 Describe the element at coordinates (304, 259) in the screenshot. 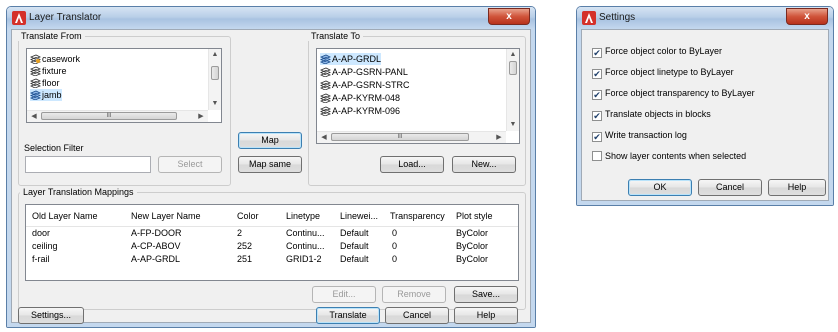

I see `table-cell: GRID1-2` at that location.